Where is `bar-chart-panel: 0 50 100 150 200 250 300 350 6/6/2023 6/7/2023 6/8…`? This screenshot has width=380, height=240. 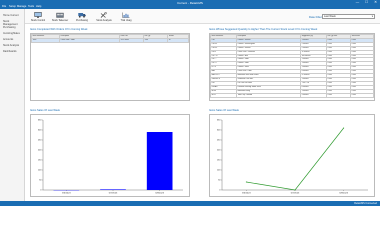 bar-chart-panel: 0 50 100 150 200 250 300 350 6/6/2023 6/7/2023 6/8… is located at coordinates (110, 155).